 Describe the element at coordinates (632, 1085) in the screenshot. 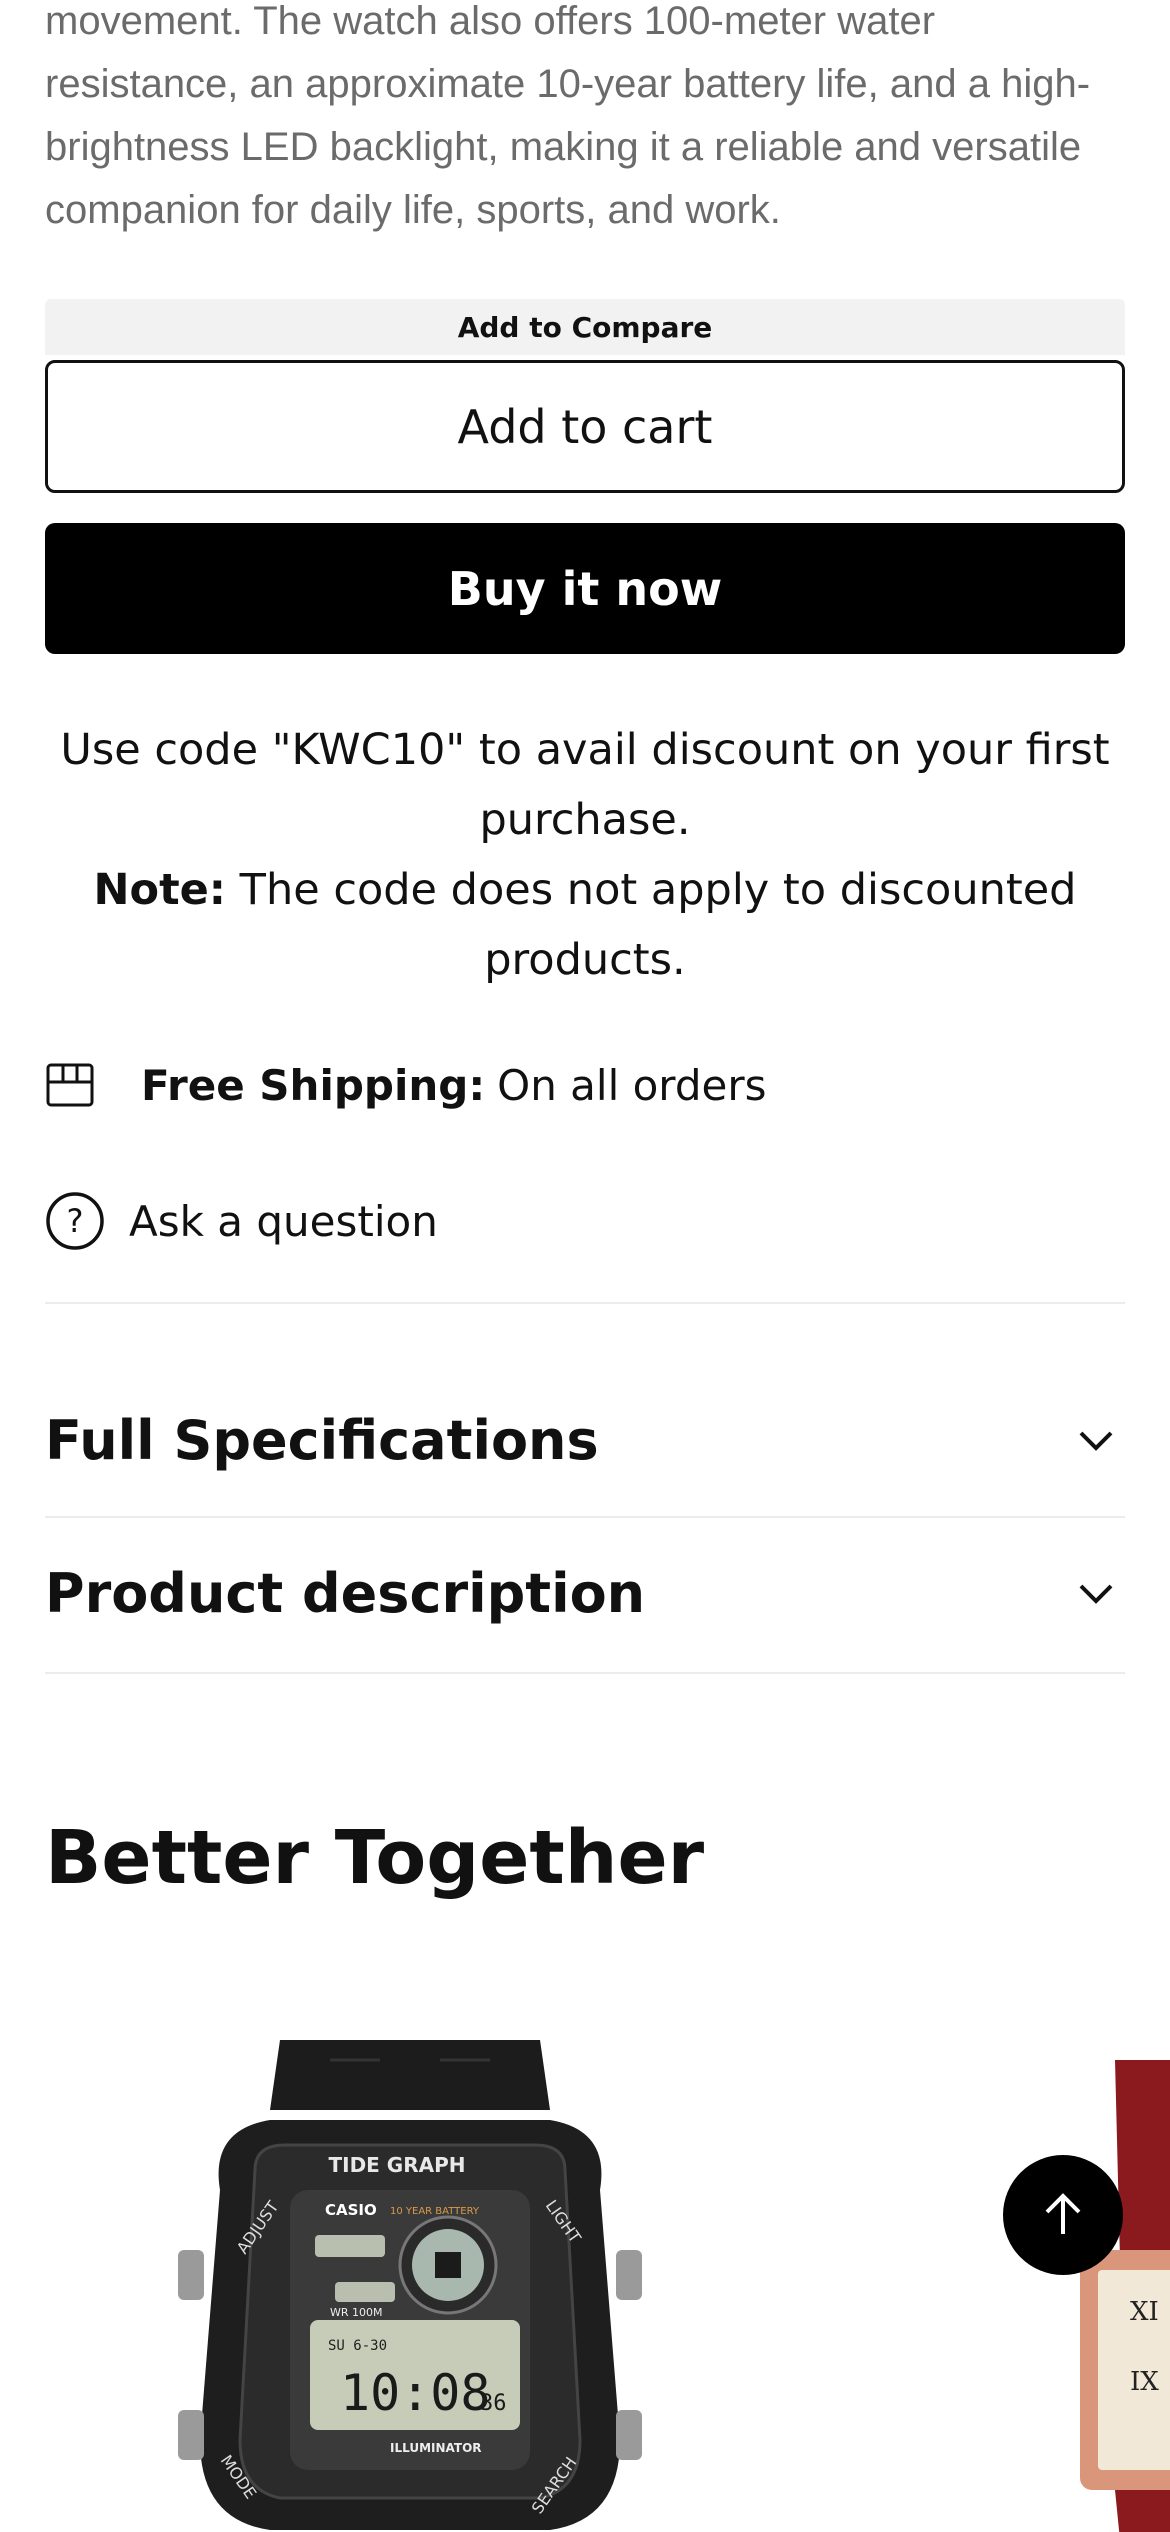

I see `shipping-text: On all orders` at that location.